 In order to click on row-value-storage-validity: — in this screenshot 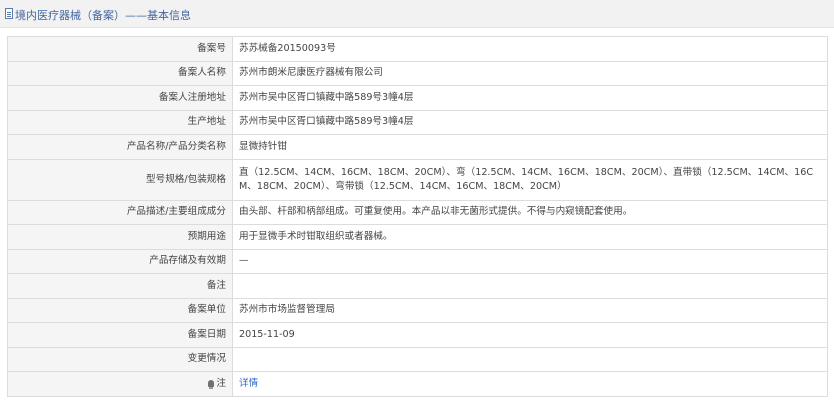, I will do `click(530, 261)`.